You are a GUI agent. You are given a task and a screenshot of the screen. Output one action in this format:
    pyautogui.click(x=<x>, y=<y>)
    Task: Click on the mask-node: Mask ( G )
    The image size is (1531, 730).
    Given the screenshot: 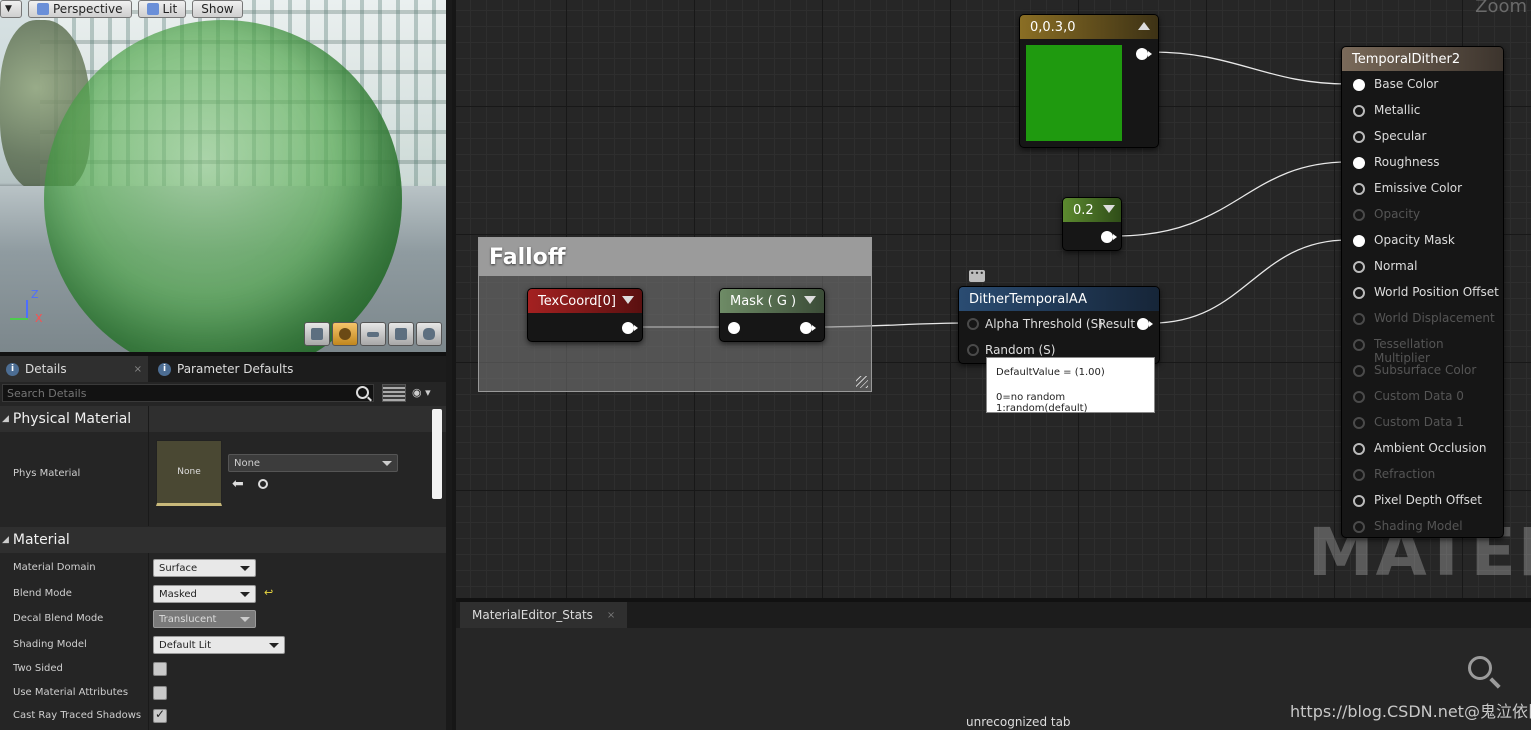 What is the action you would take?
    pyautogui.click(x=772, y=315)
    